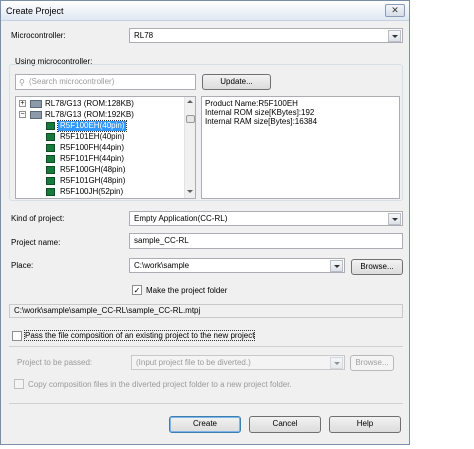 This screenshot has height=449, width=474. What do you see at coordinates (260, 112) in the screenshot?
I see `info-line: Internal ROM size[KBytes]:192` at bounding box center [260, 112].